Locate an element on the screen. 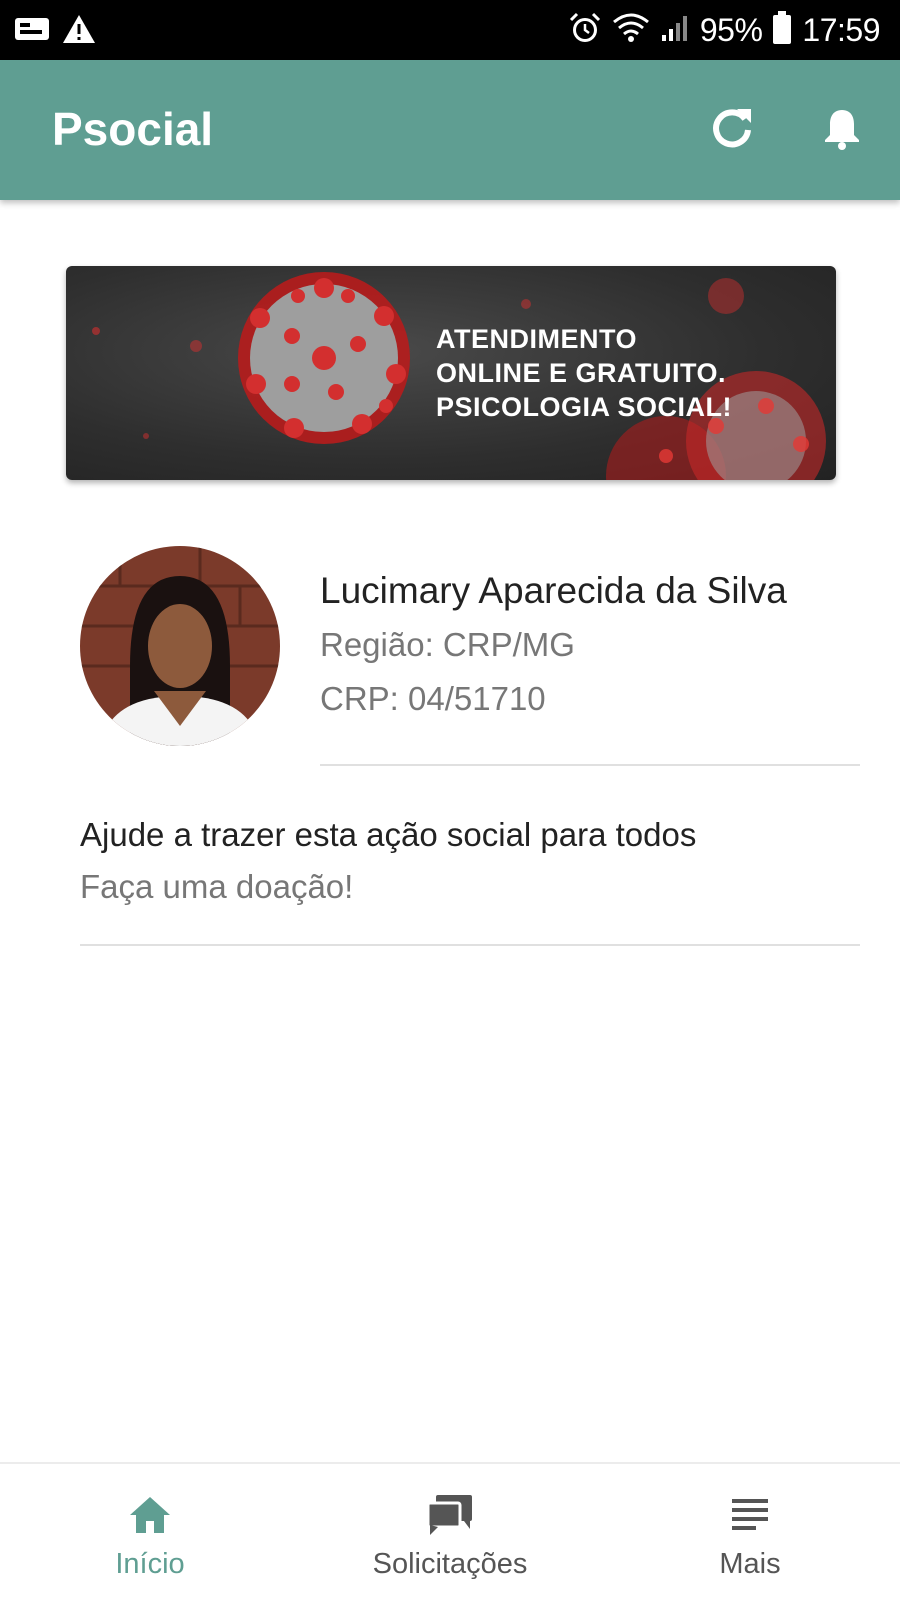 This screenshot has width=900, height=1600. status-bar: 95% 17:59 is located at coordinates (450, 30).